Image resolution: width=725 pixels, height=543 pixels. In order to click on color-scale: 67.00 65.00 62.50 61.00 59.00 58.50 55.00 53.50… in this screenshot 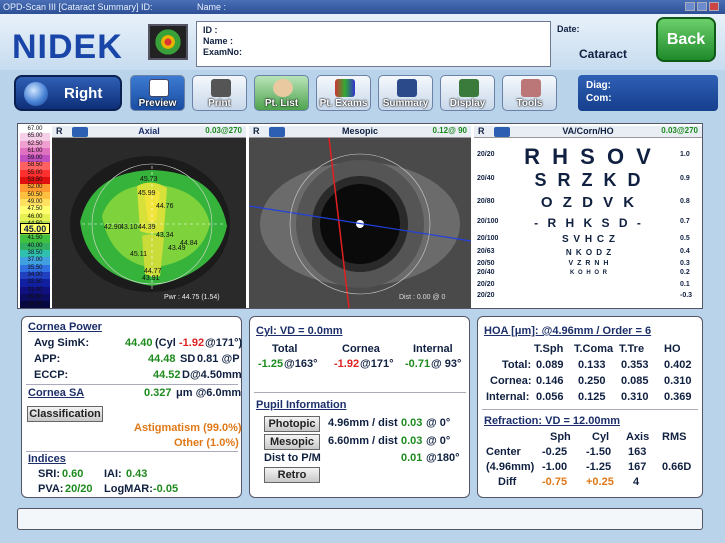, I will do `click(35, 217)`.